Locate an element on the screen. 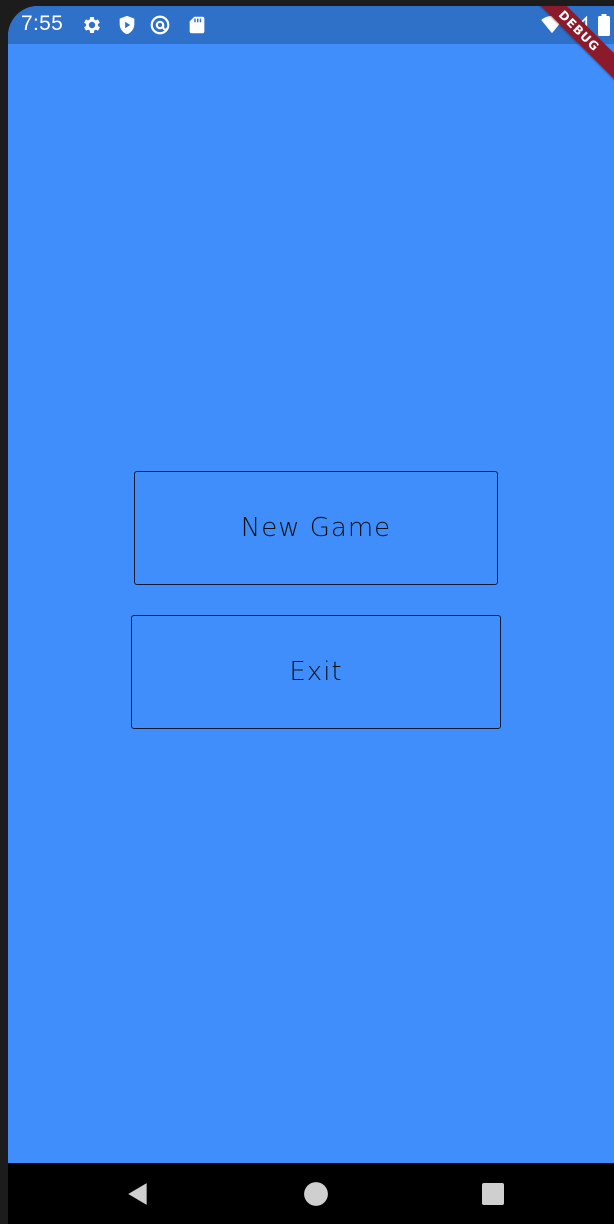 This screenshot has height=1224, width=614. recents-icon is located at coordinates (493, 1193).